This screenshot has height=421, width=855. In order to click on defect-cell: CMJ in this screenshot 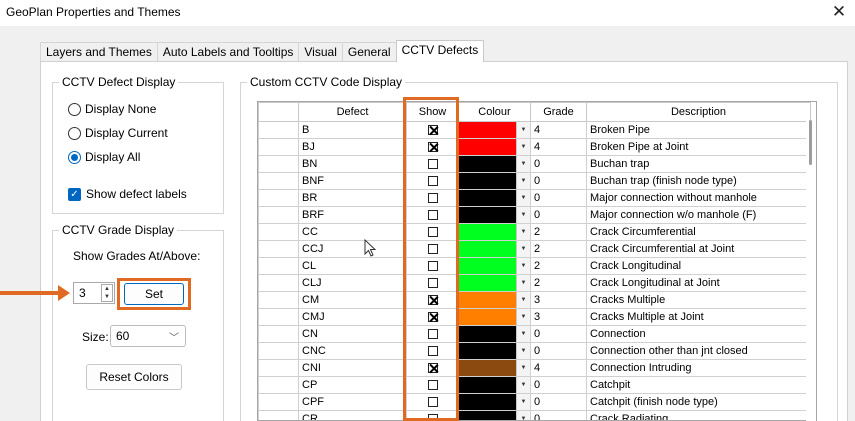, I will do `click(352, 317)`.